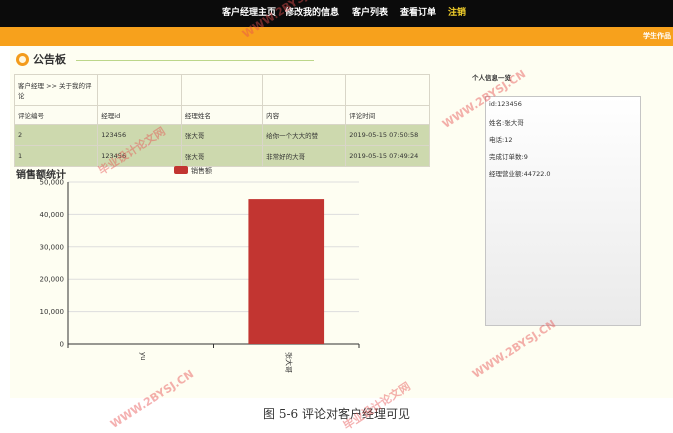 The width and height of the screenshot is (673, 433). I want to click on y-tick-label: 30,000, so click(52, 247).